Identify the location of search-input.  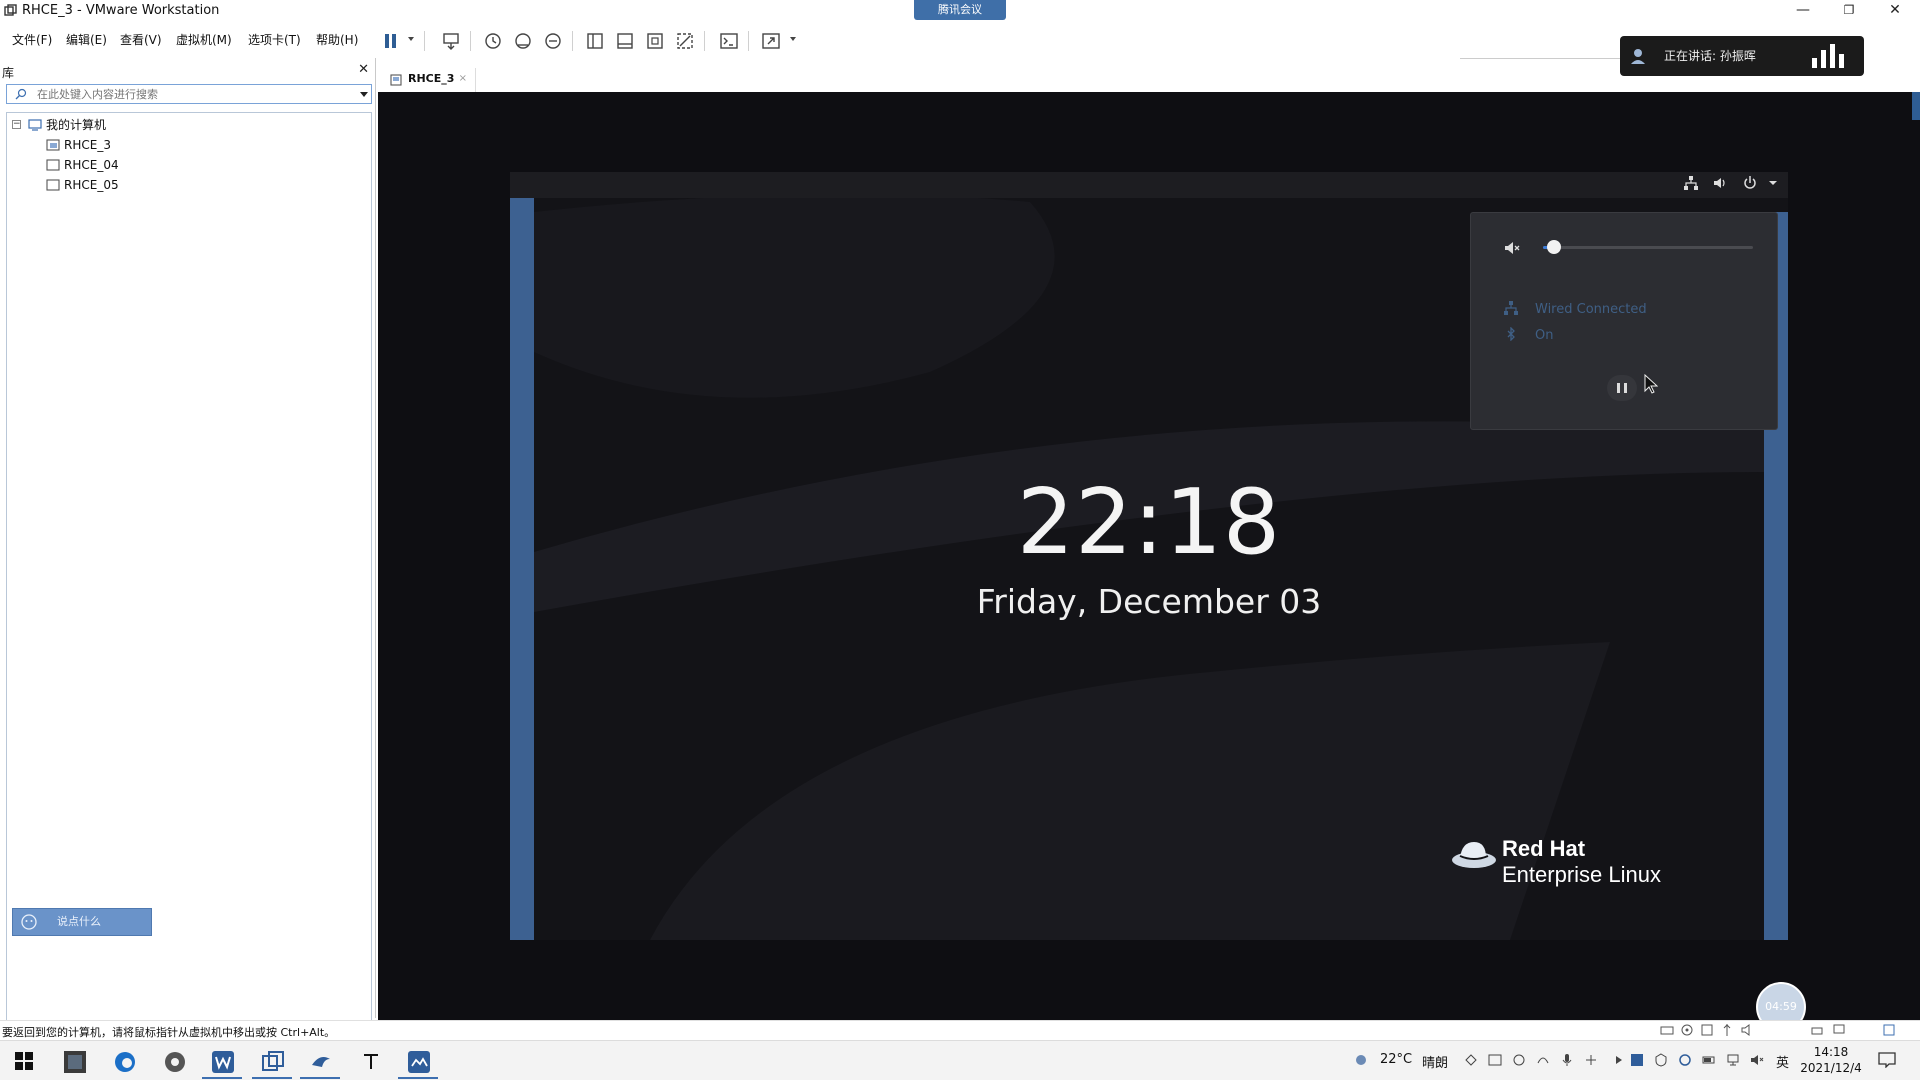
(187, 94).